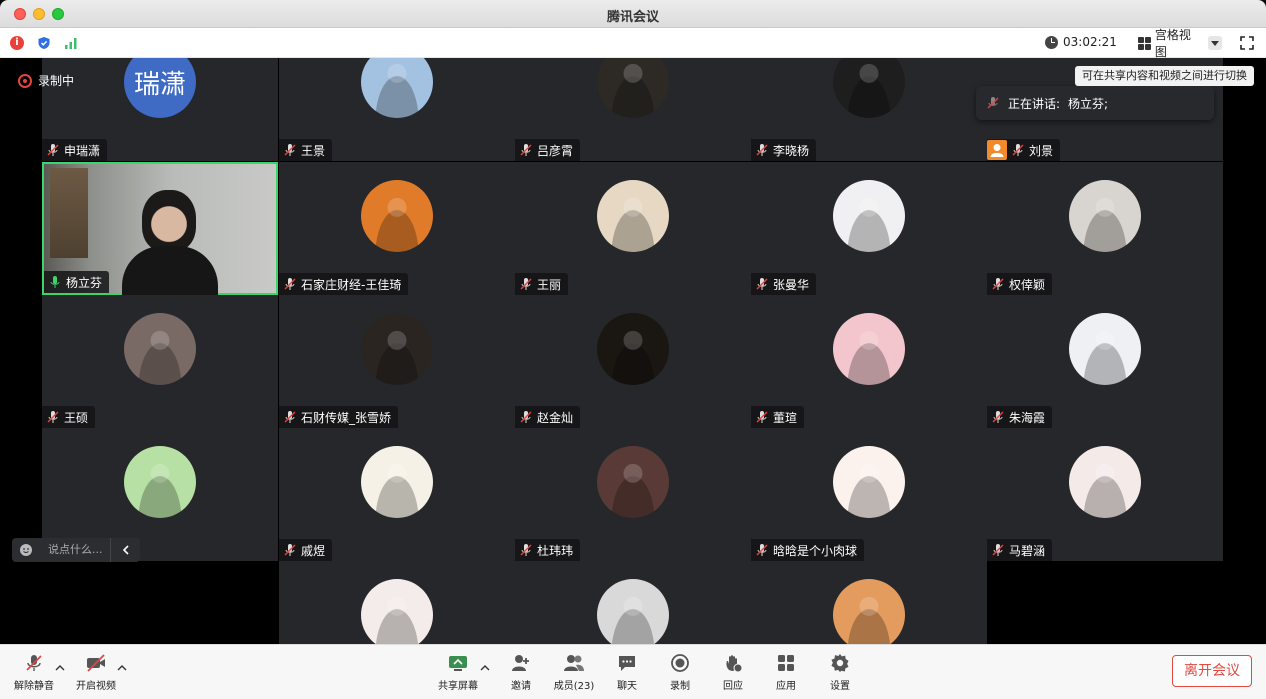 Image resolution: width=1266 pixels, height=699 pixels. Describe the element at coordinates (574, 673) in the screenshot. I see `members-button: 成员(23)` at that location.